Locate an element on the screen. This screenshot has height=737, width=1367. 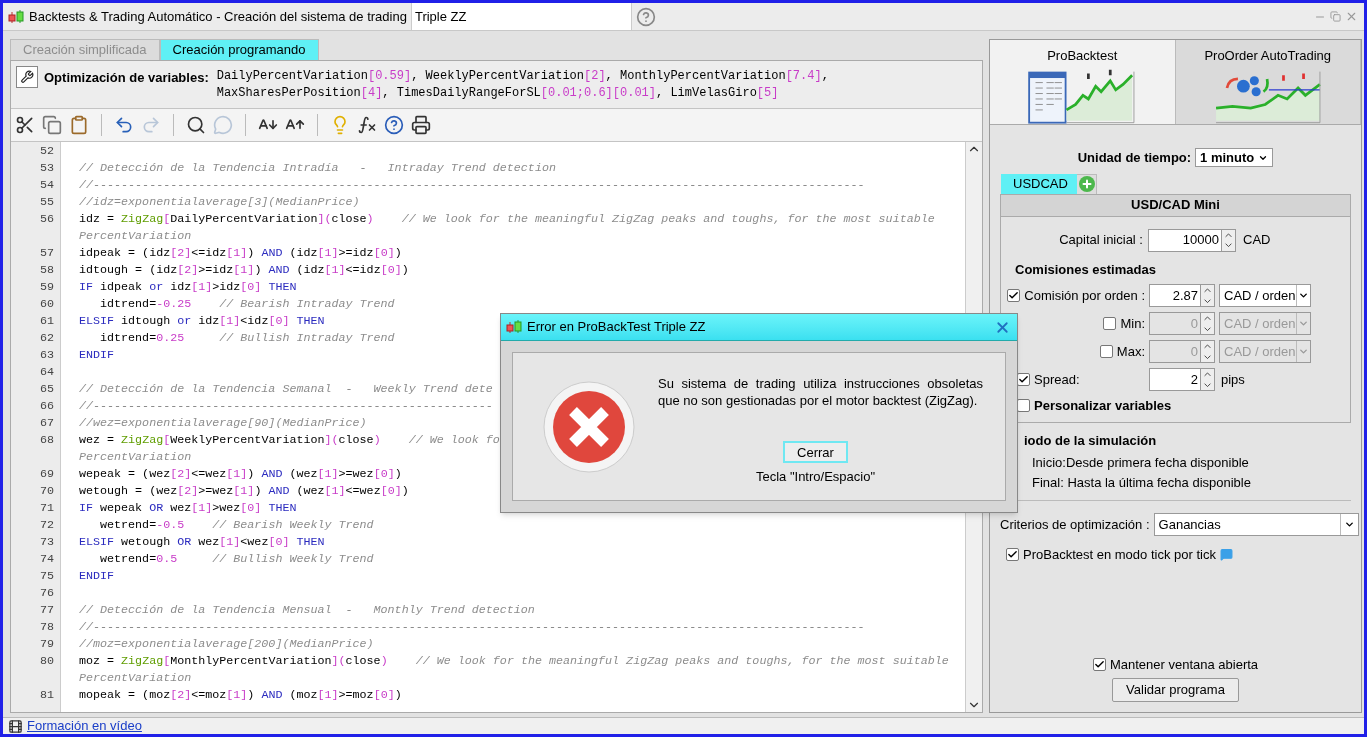
line-number: 79 is located at coordinates (46, 644).